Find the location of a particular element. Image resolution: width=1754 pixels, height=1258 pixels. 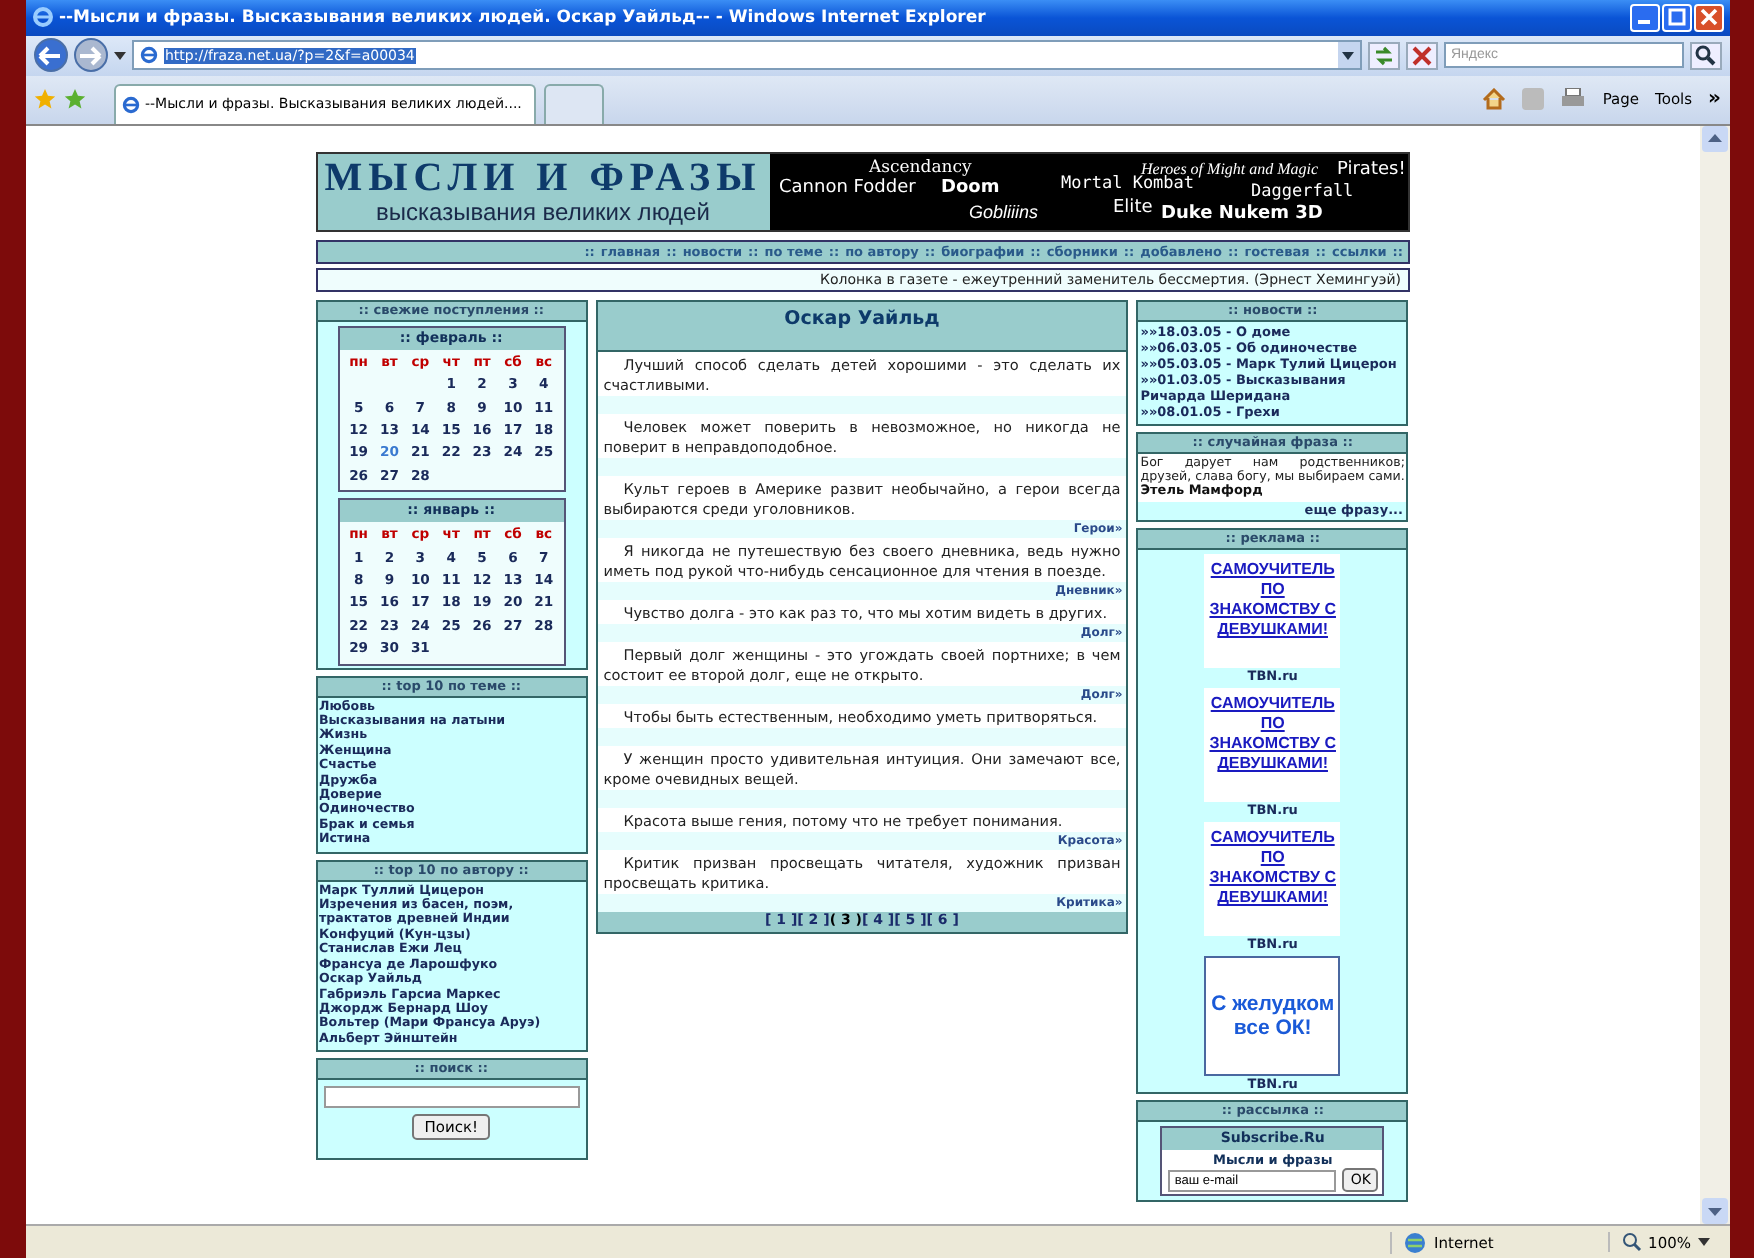

globe-icon is located at coordinates (1415, 1242).